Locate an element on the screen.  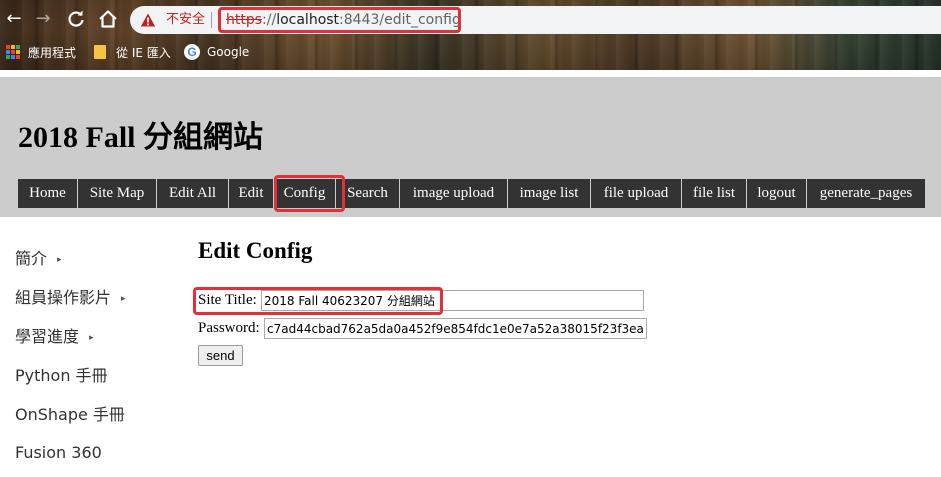
send-button: send is located at coordinates (220, 355).